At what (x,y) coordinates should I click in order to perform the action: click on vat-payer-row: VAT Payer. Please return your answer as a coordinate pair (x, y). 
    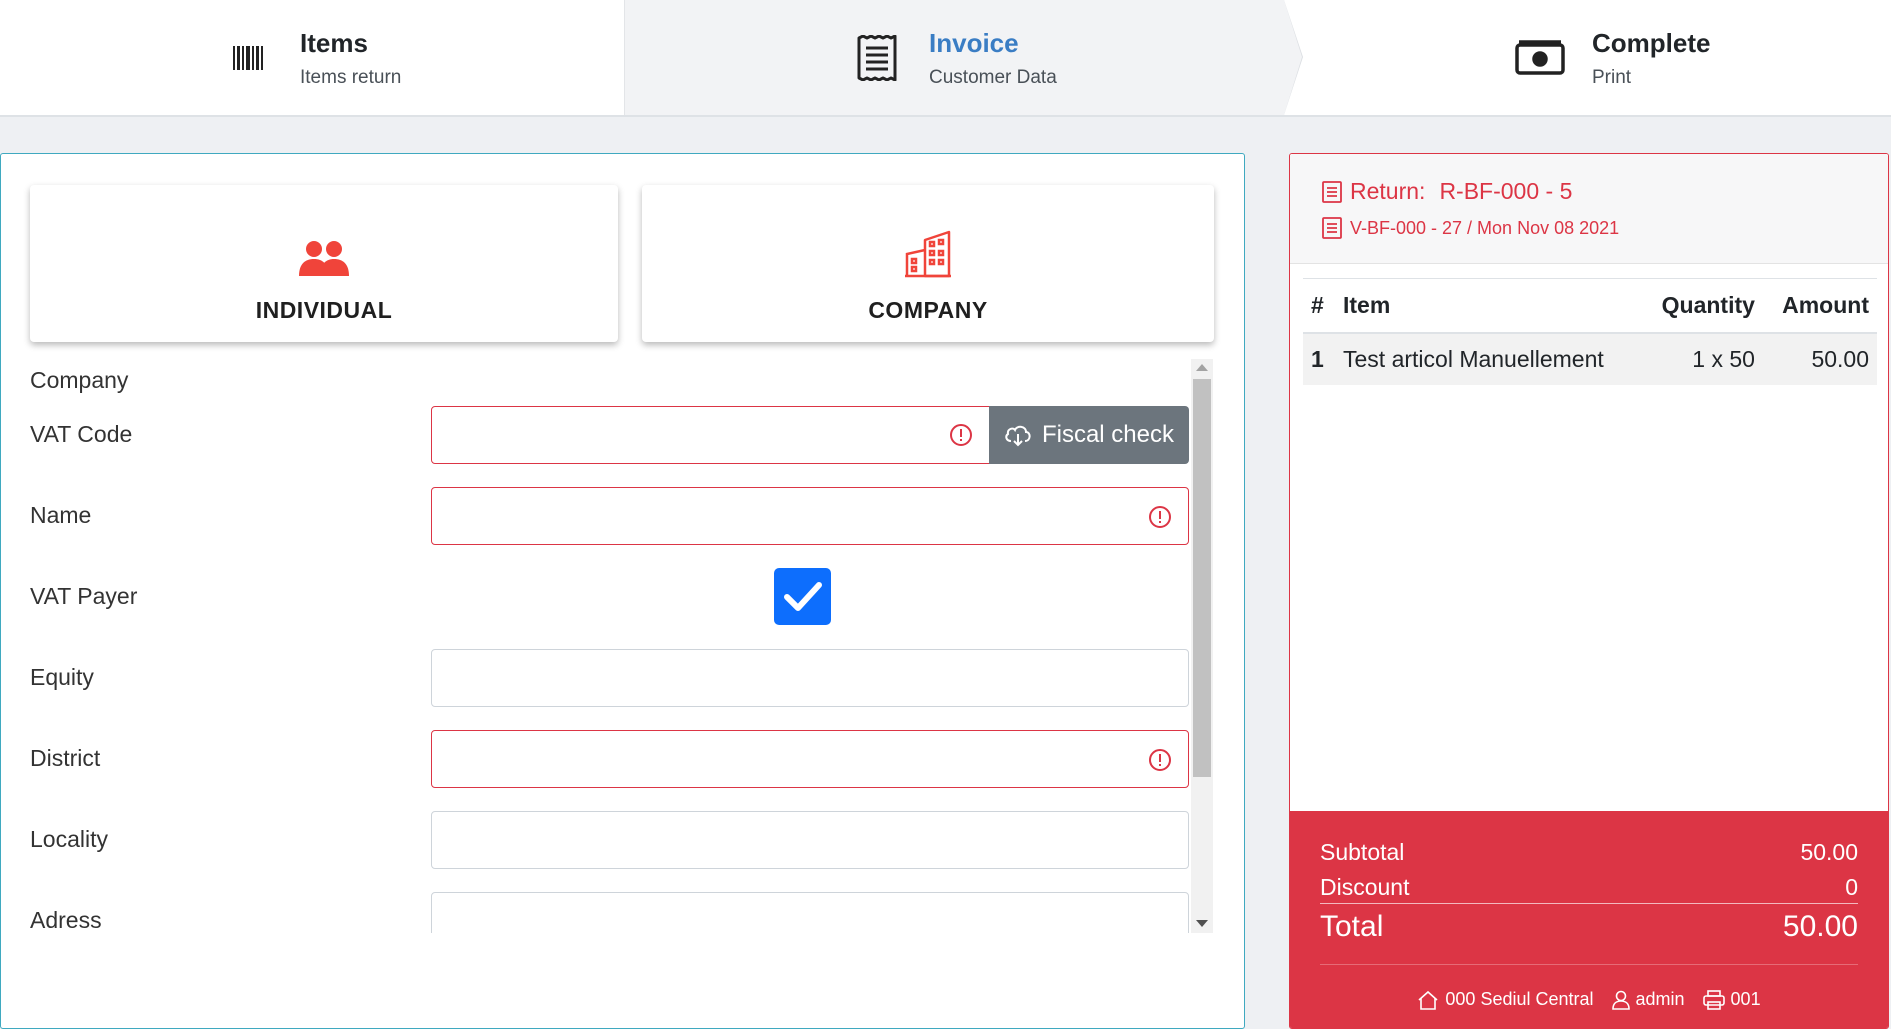
    Looking at the image, I should click on (596, 597).